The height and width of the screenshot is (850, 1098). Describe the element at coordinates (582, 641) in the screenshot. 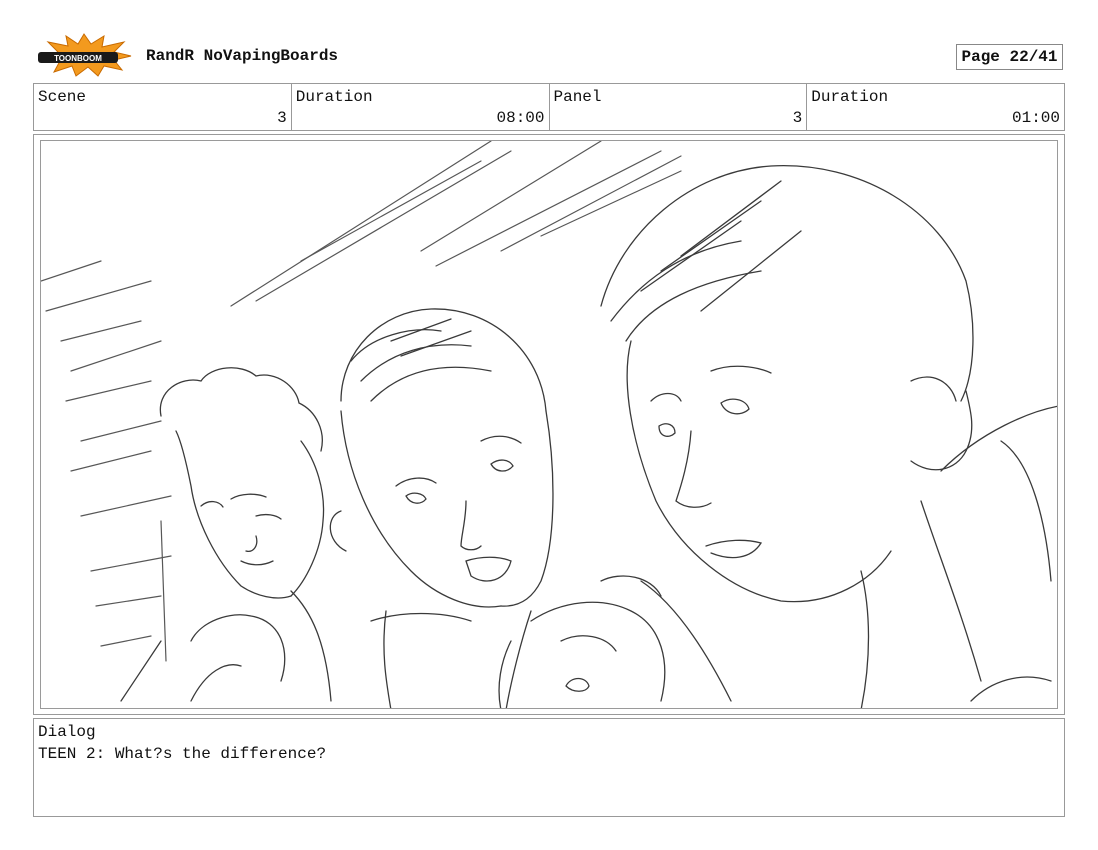

I see `foreground-hands-sketch` at that location.